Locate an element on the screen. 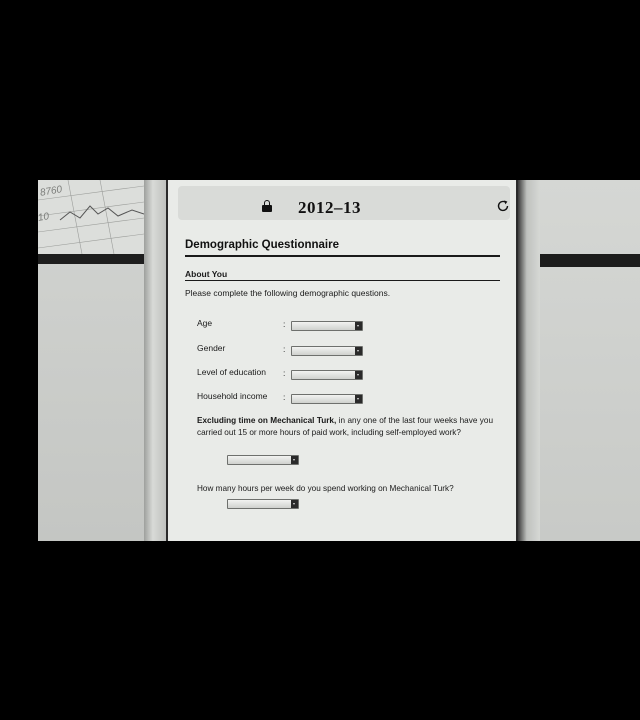  lock-icon is located at coordinates (267, 206).